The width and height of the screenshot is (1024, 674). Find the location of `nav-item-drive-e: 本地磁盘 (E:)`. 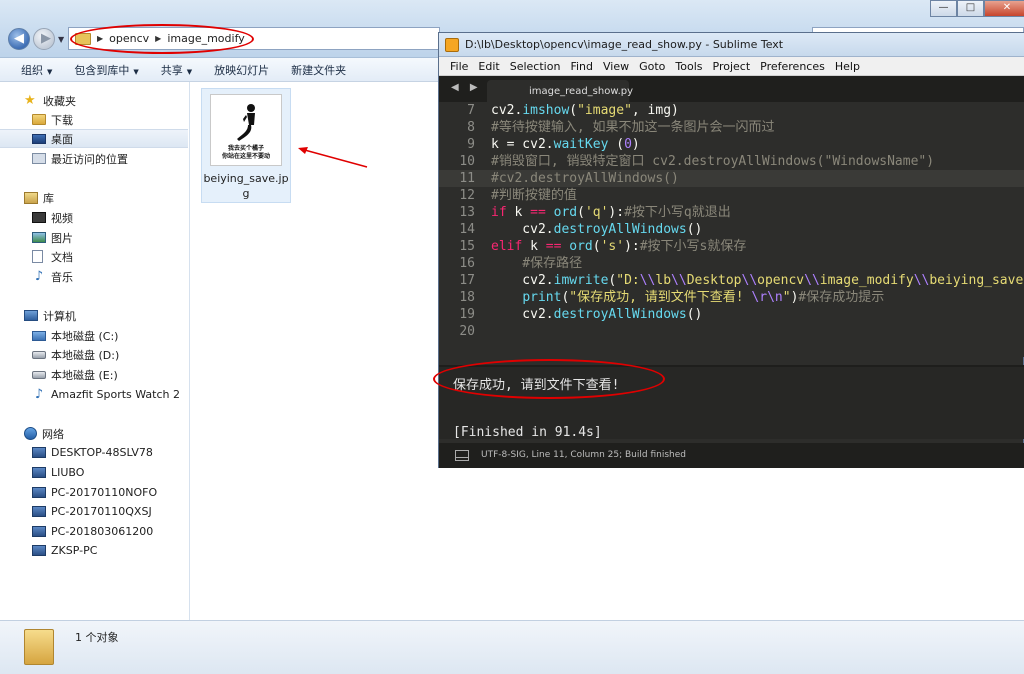

nav-item-drive-e: 本地磁盘 (E:) is located at coordinates (94, 374).